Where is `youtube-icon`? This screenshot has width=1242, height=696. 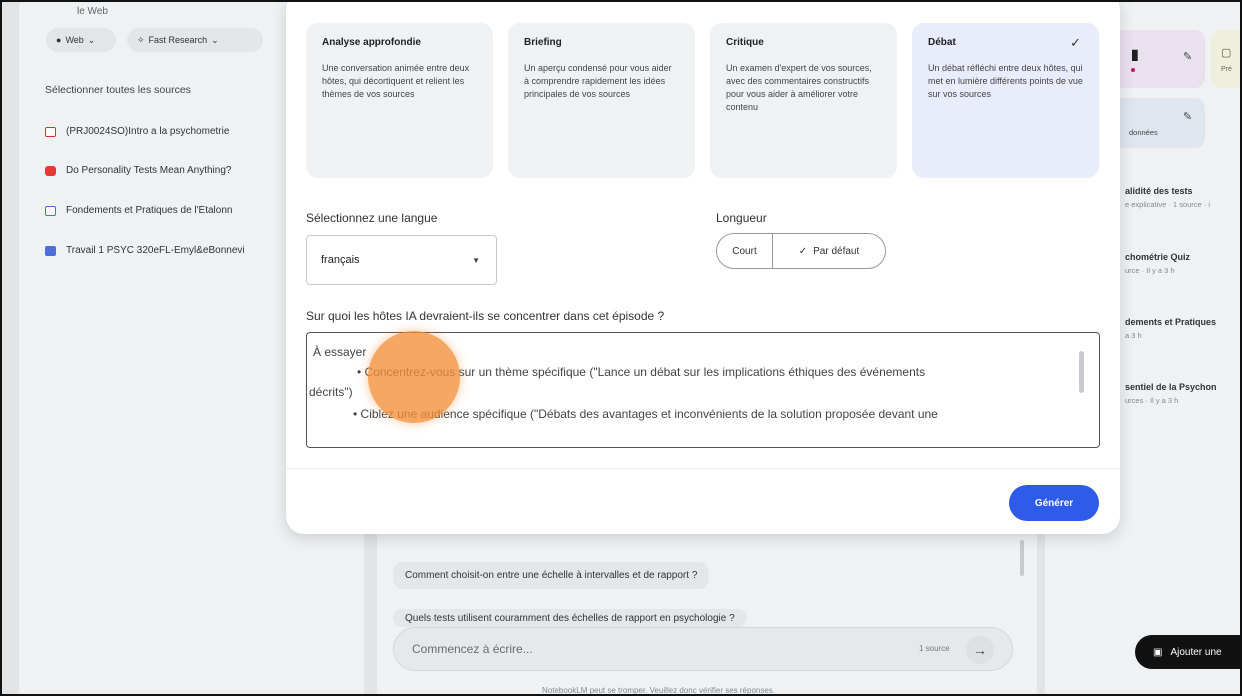
youtube-icon is located at coordinates (50, 170).